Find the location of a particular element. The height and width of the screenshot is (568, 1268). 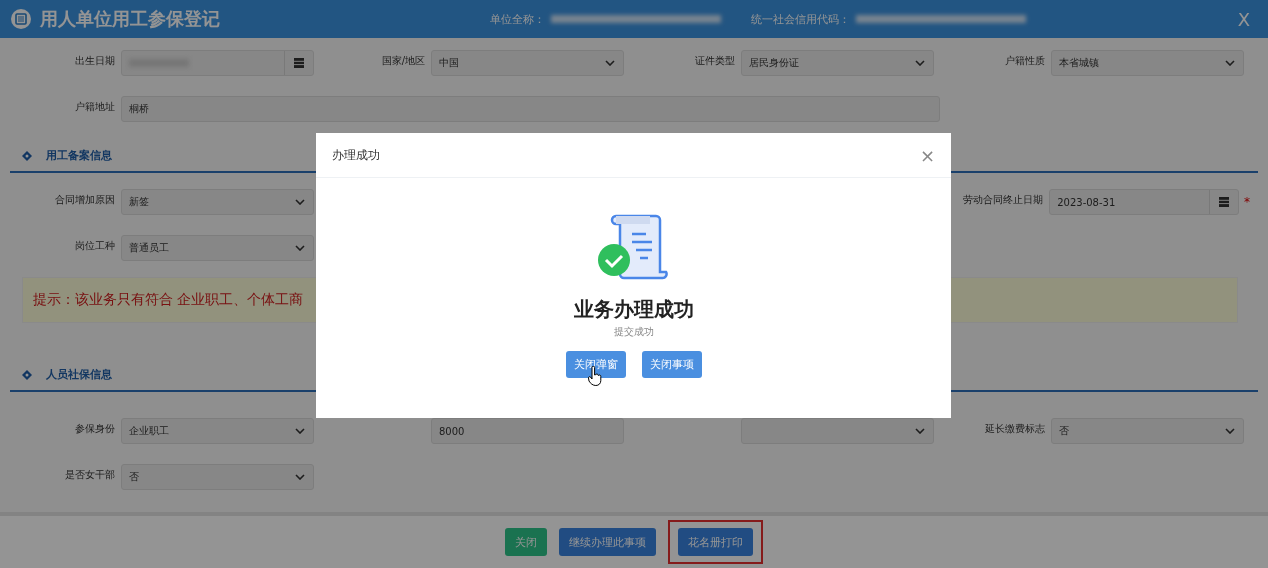

field-label: 国家/地区 is located at coordinates (403, 61).